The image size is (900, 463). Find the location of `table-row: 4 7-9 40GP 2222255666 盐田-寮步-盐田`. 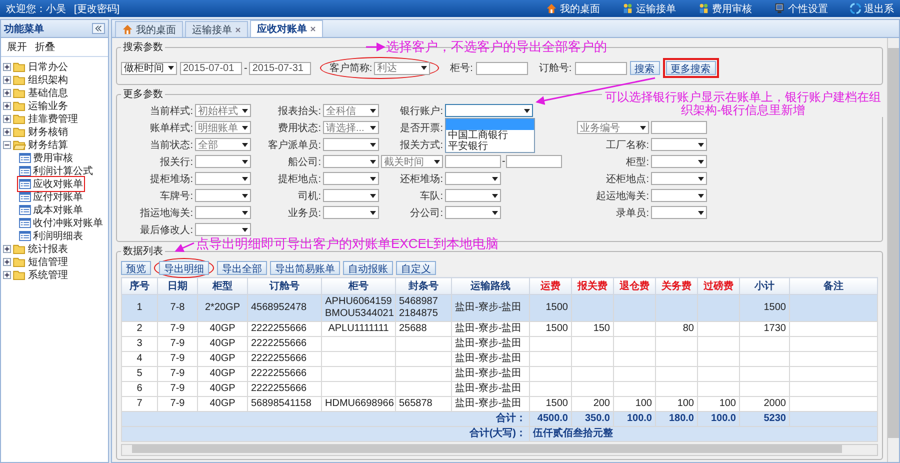

table-row: 4 7-9 40GP 2222255666 盐田-寮步-盐田 is located at coordinates (500, 359).